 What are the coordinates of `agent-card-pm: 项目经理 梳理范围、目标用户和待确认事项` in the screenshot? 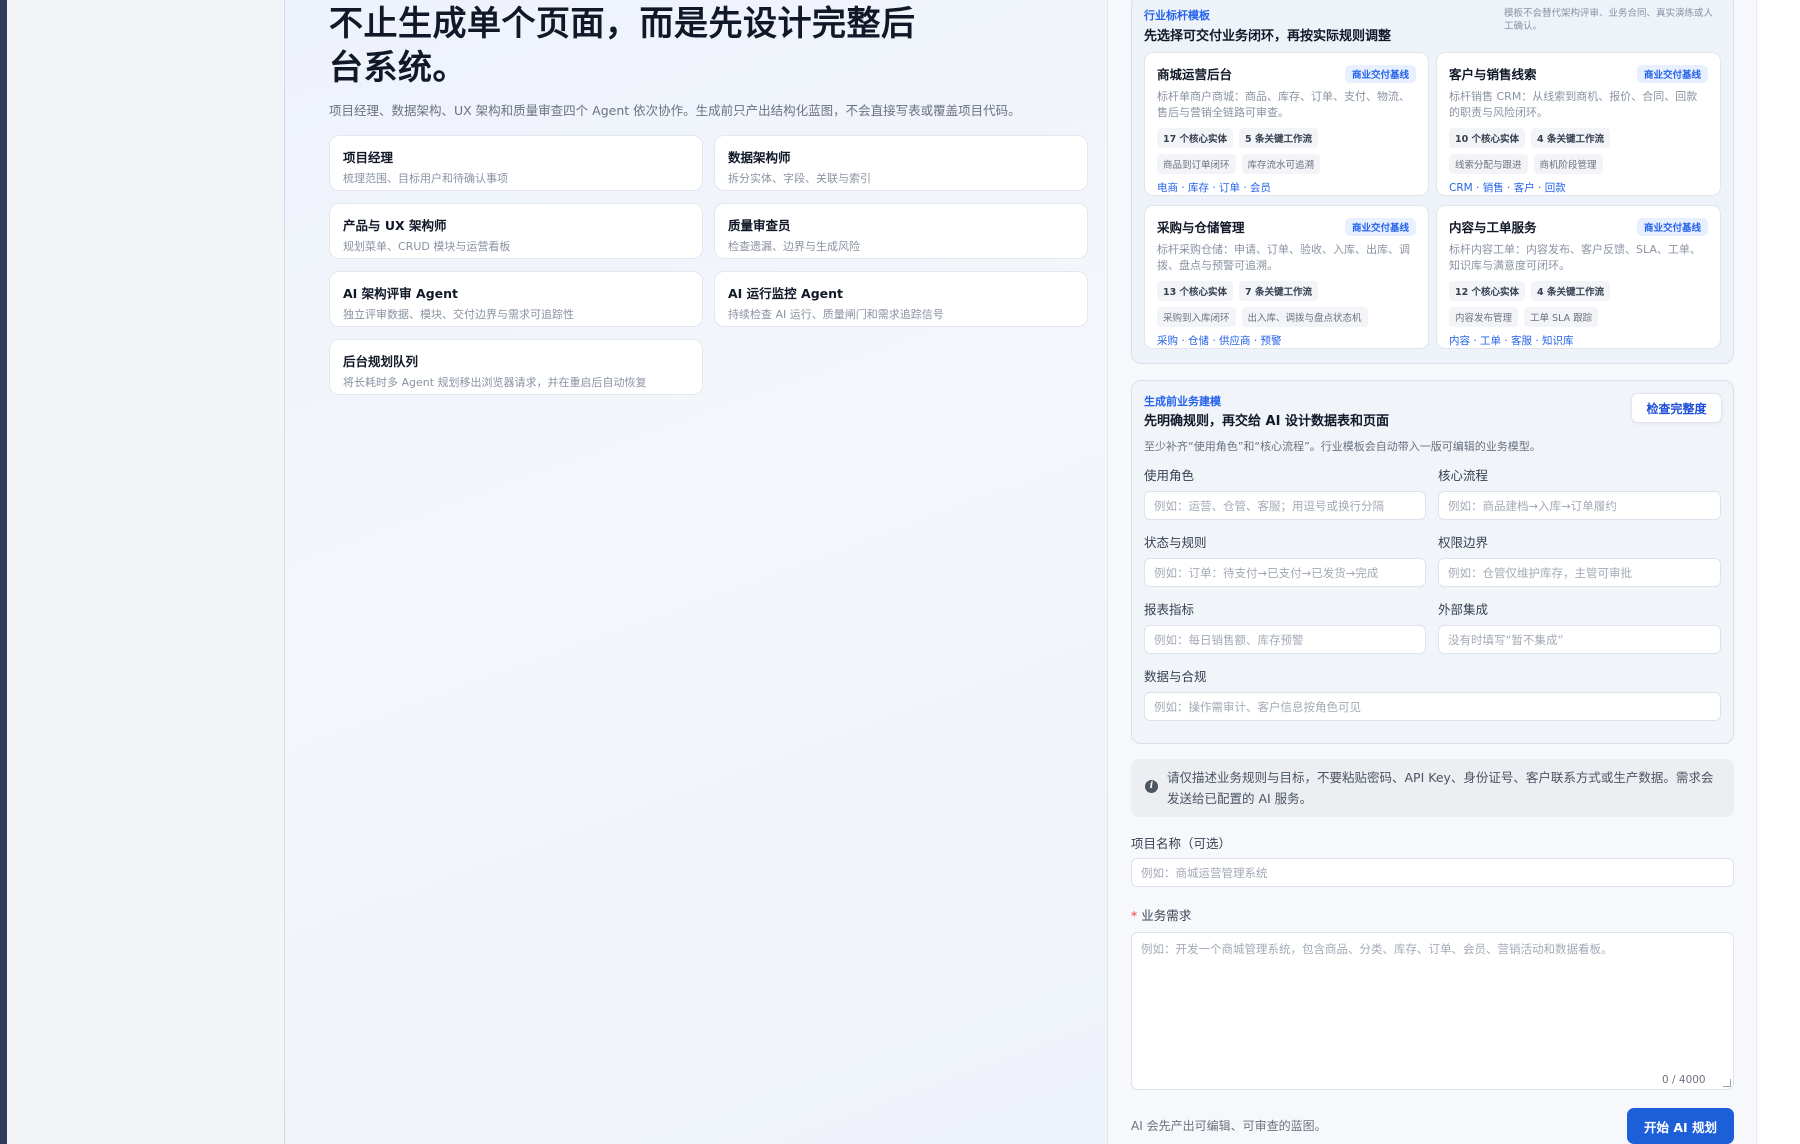 It's located at (516, 163).